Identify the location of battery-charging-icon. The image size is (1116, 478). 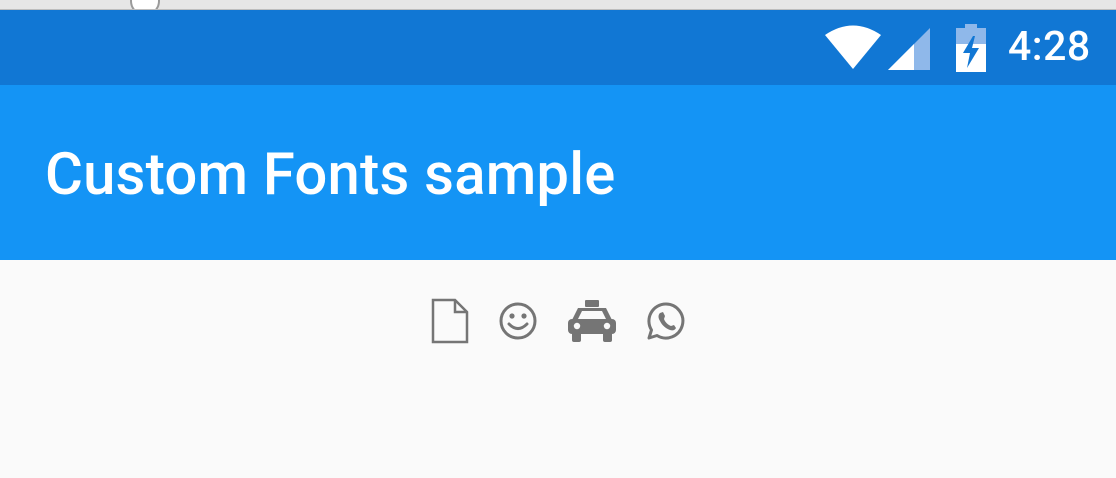
(971, 47).